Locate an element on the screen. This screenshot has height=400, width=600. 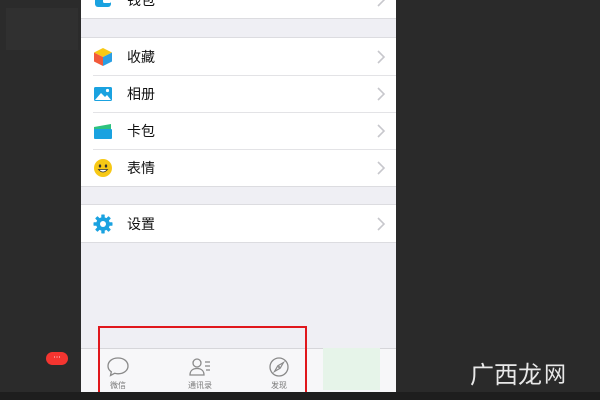
unread-badge: ··· is located at coordinates (57, 358).